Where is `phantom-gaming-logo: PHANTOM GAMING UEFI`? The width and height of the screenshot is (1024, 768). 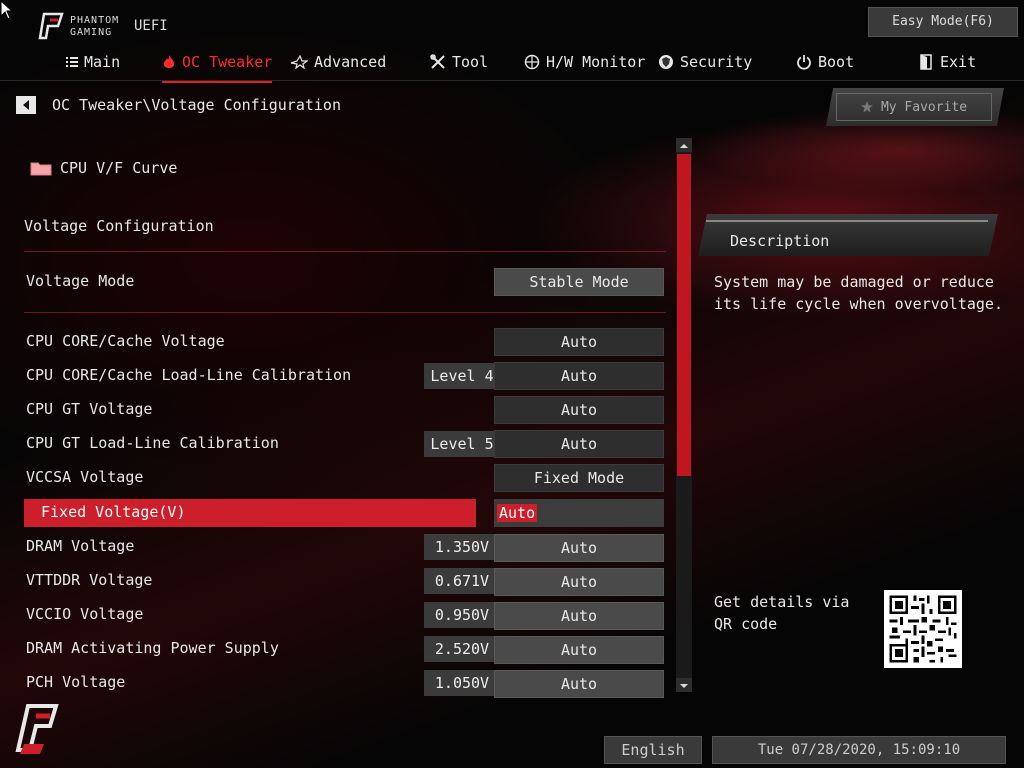 phantom-gaming-logo: PHANTOM GAMING UEFI is located at coordinates (103, 26).